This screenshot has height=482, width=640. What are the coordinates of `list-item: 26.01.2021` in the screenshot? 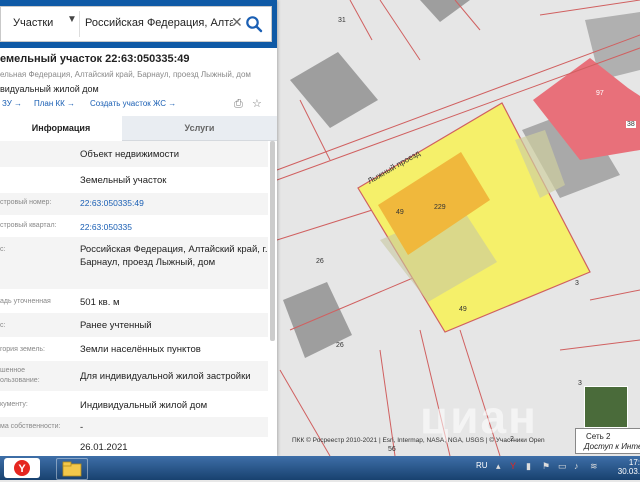 It's located at (134, 446).